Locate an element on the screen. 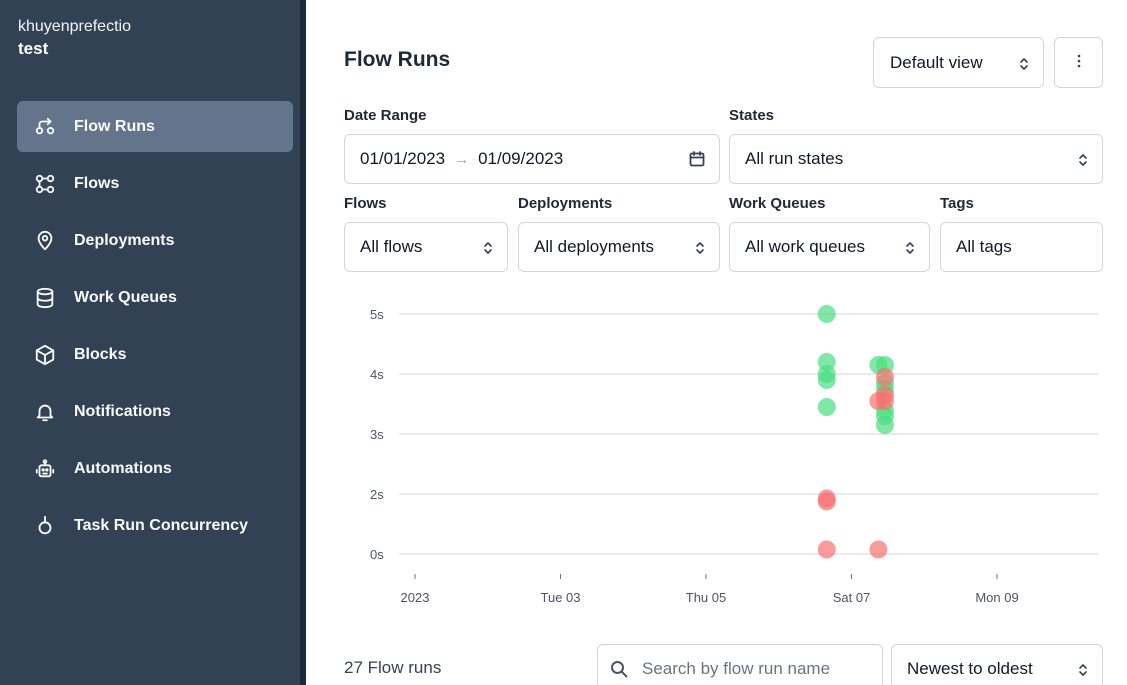 The image size is (1127, 685). map-pin-icon is located at coordinates (45, 241).